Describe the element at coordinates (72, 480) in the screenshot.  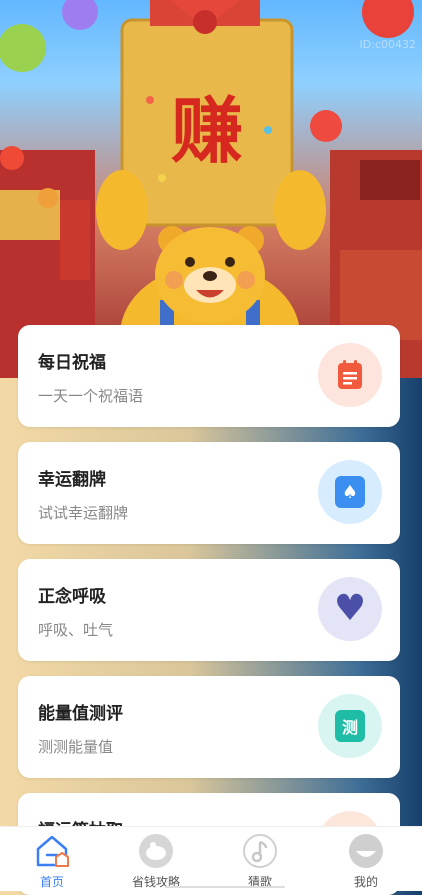
I see `feature-card-title: 幸运翻牌` at that location.